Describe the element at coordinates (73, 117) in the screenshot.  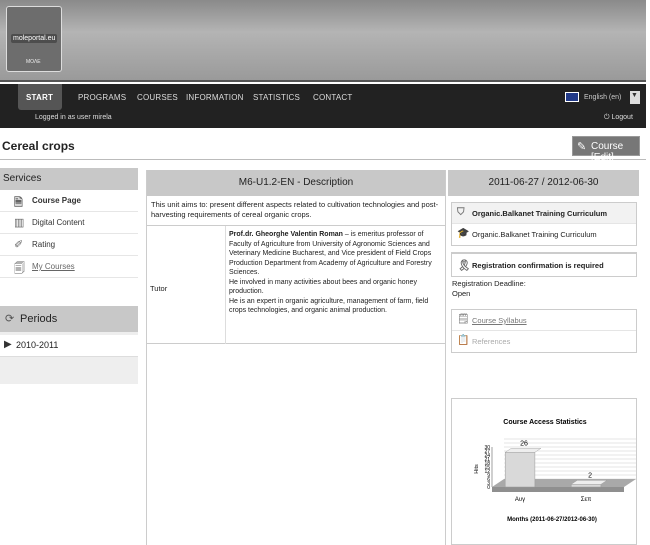
I see `logged-in-text: Logged in as user mirela` at that location.